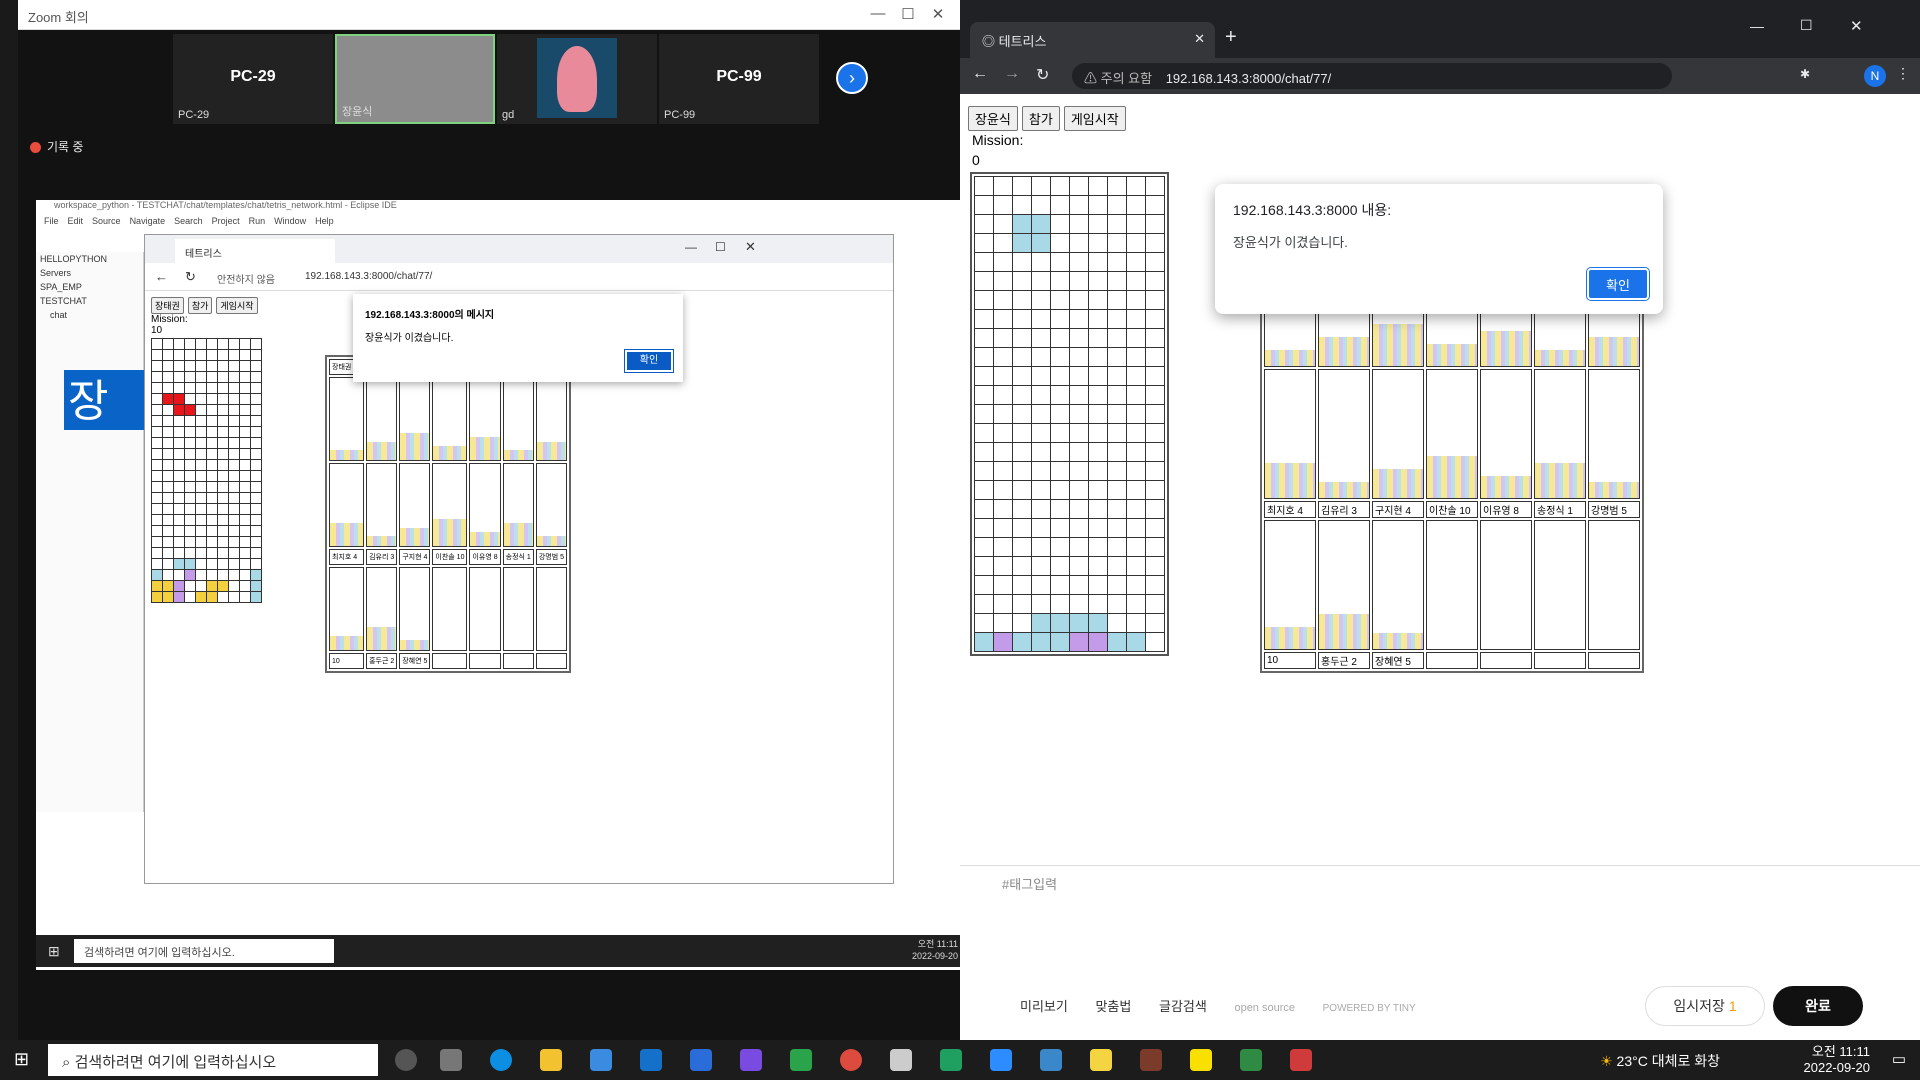  I want to click on edge-icon, so click(501, 1060).